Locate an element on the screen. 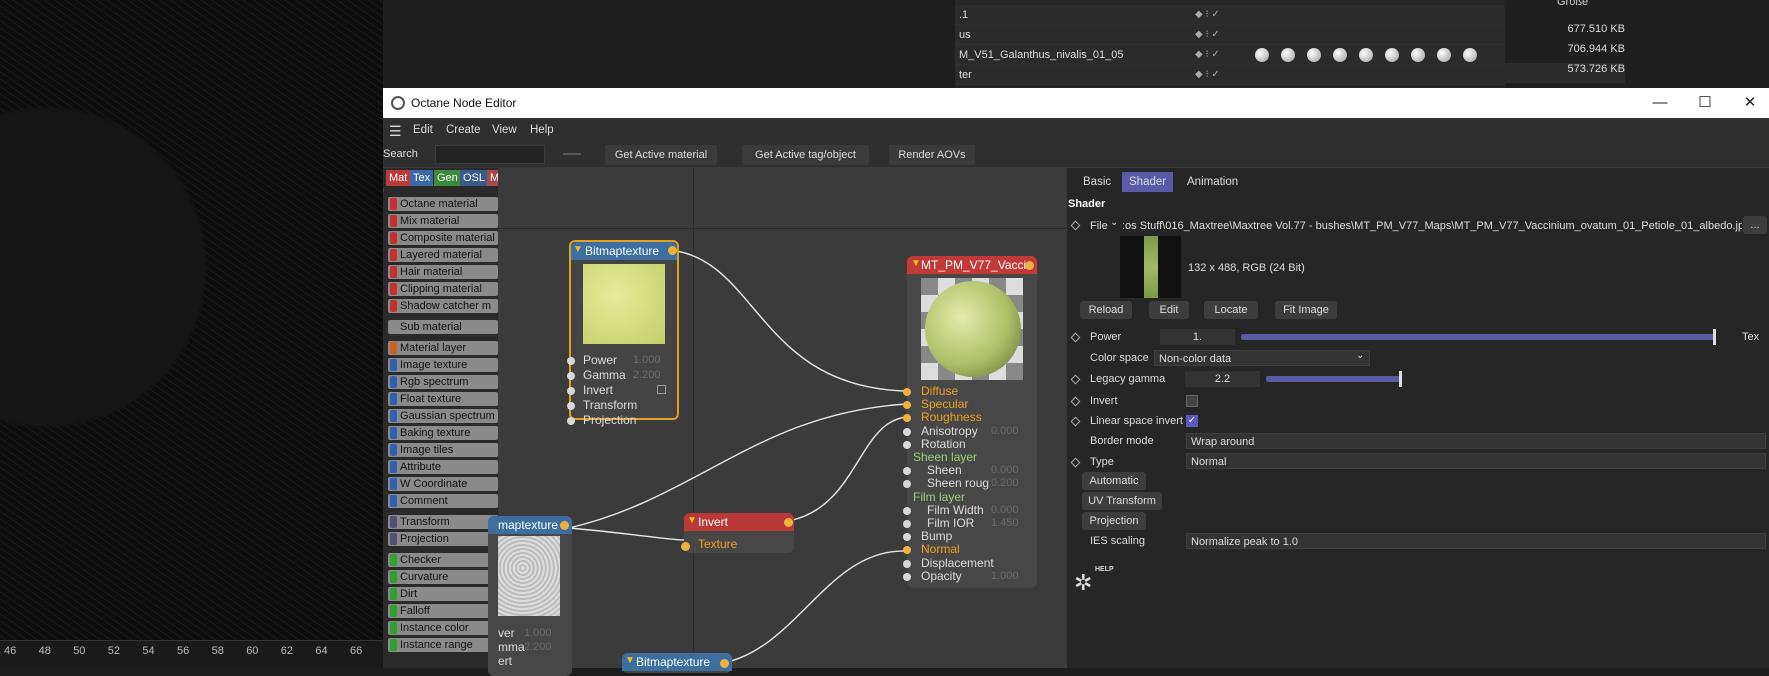 This screenshot has width=1769, height=676. node-bitmaptexture-3: Bitmaptexture ▼ is located at coordinates (677, 663).